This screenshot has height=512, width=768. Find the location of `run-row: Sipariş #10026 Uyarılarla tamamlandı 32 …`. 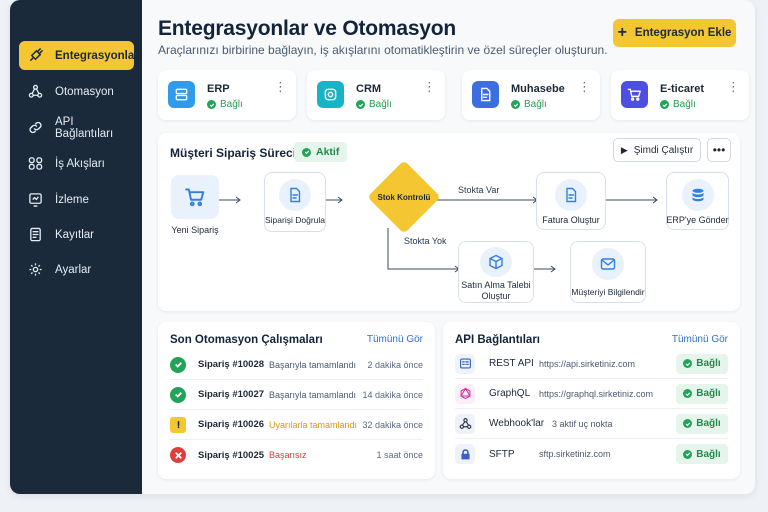

run-row: Sipariş #10026 Uyarılarla tamamlandı 32 … is located at coordinates (296, 425).